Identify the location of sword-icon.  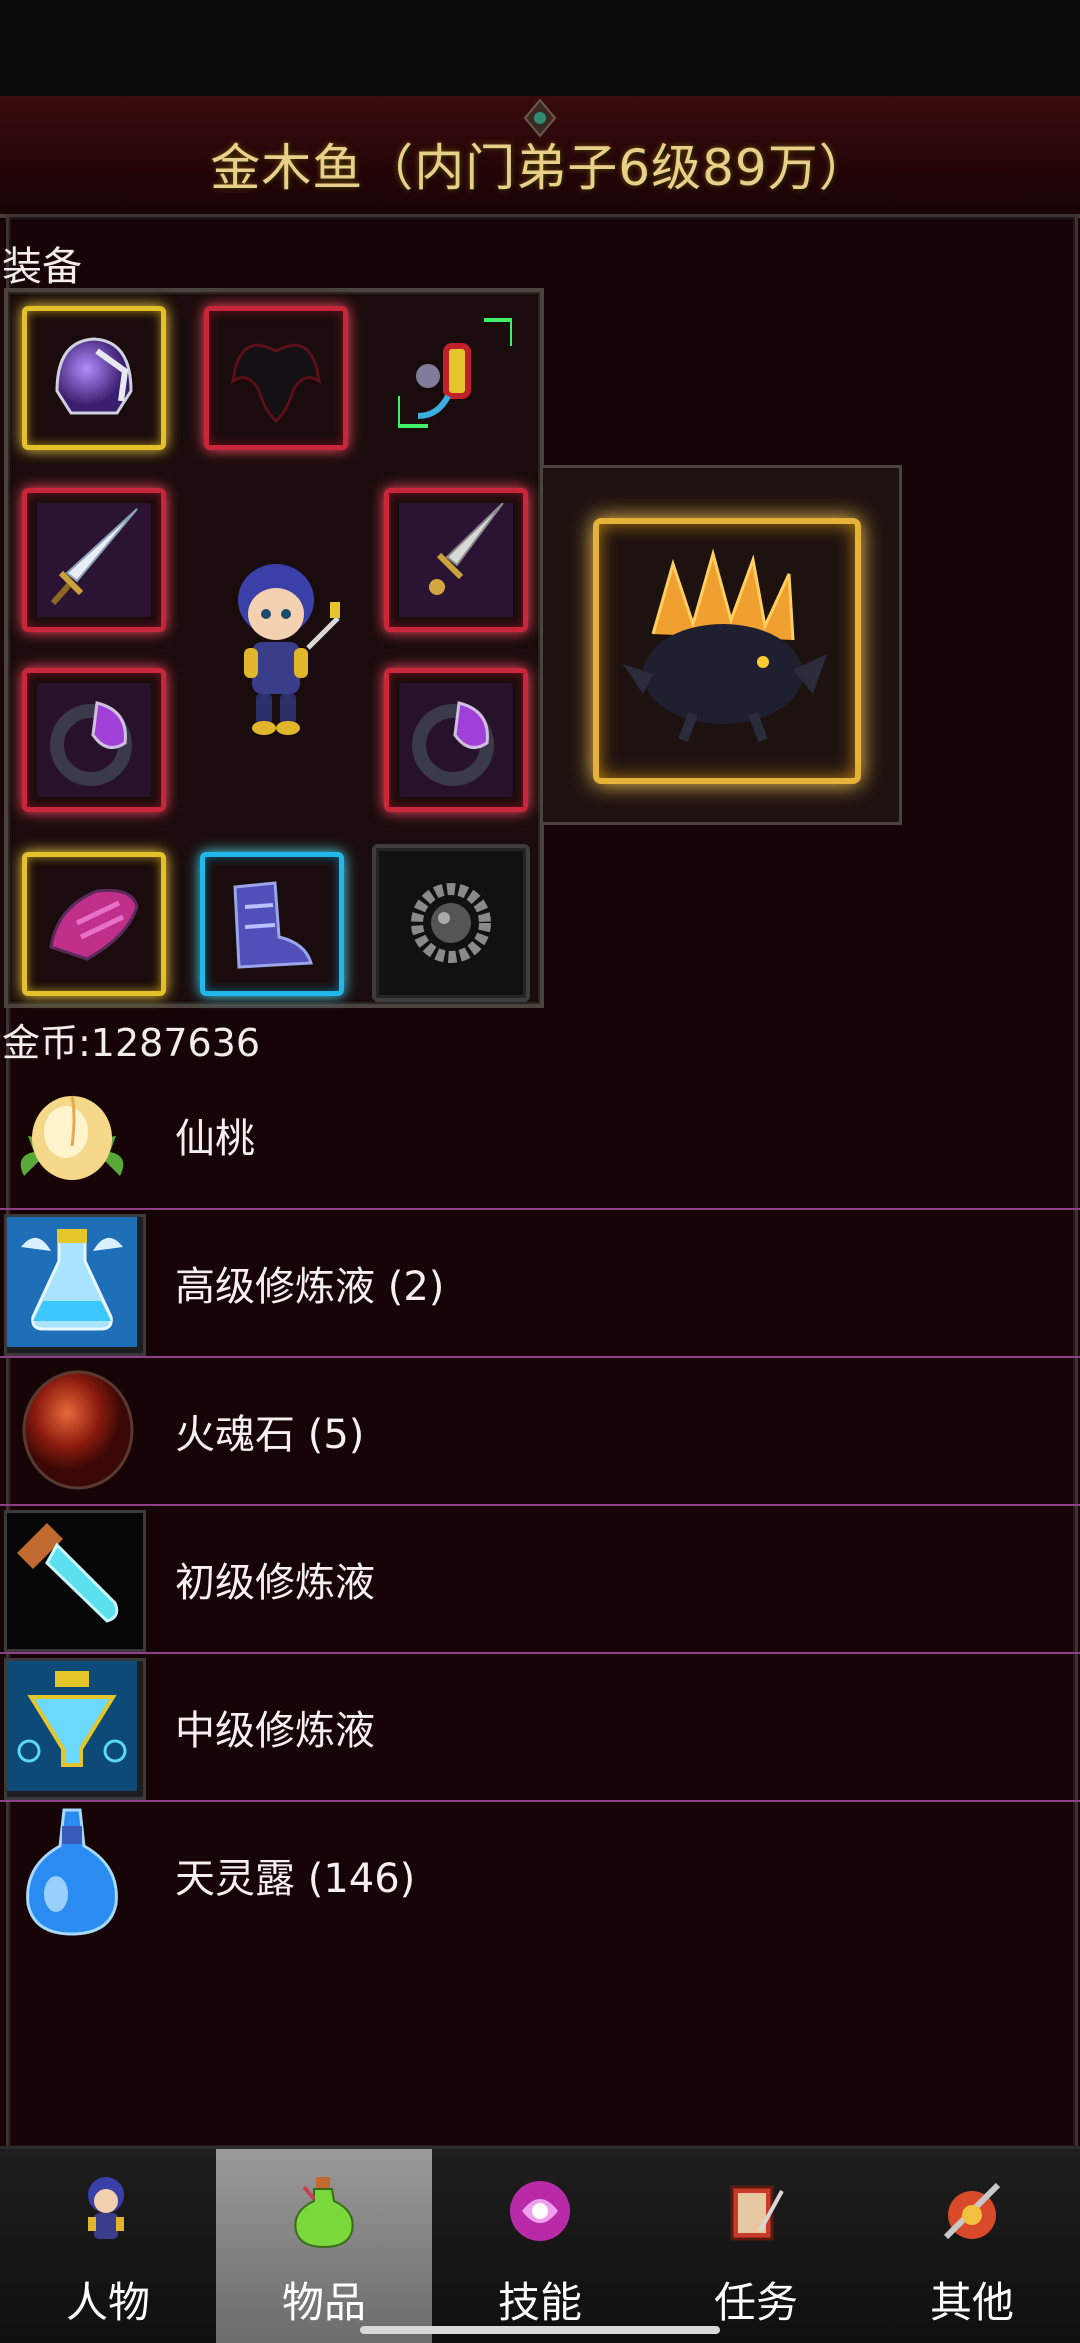
(94, 560).